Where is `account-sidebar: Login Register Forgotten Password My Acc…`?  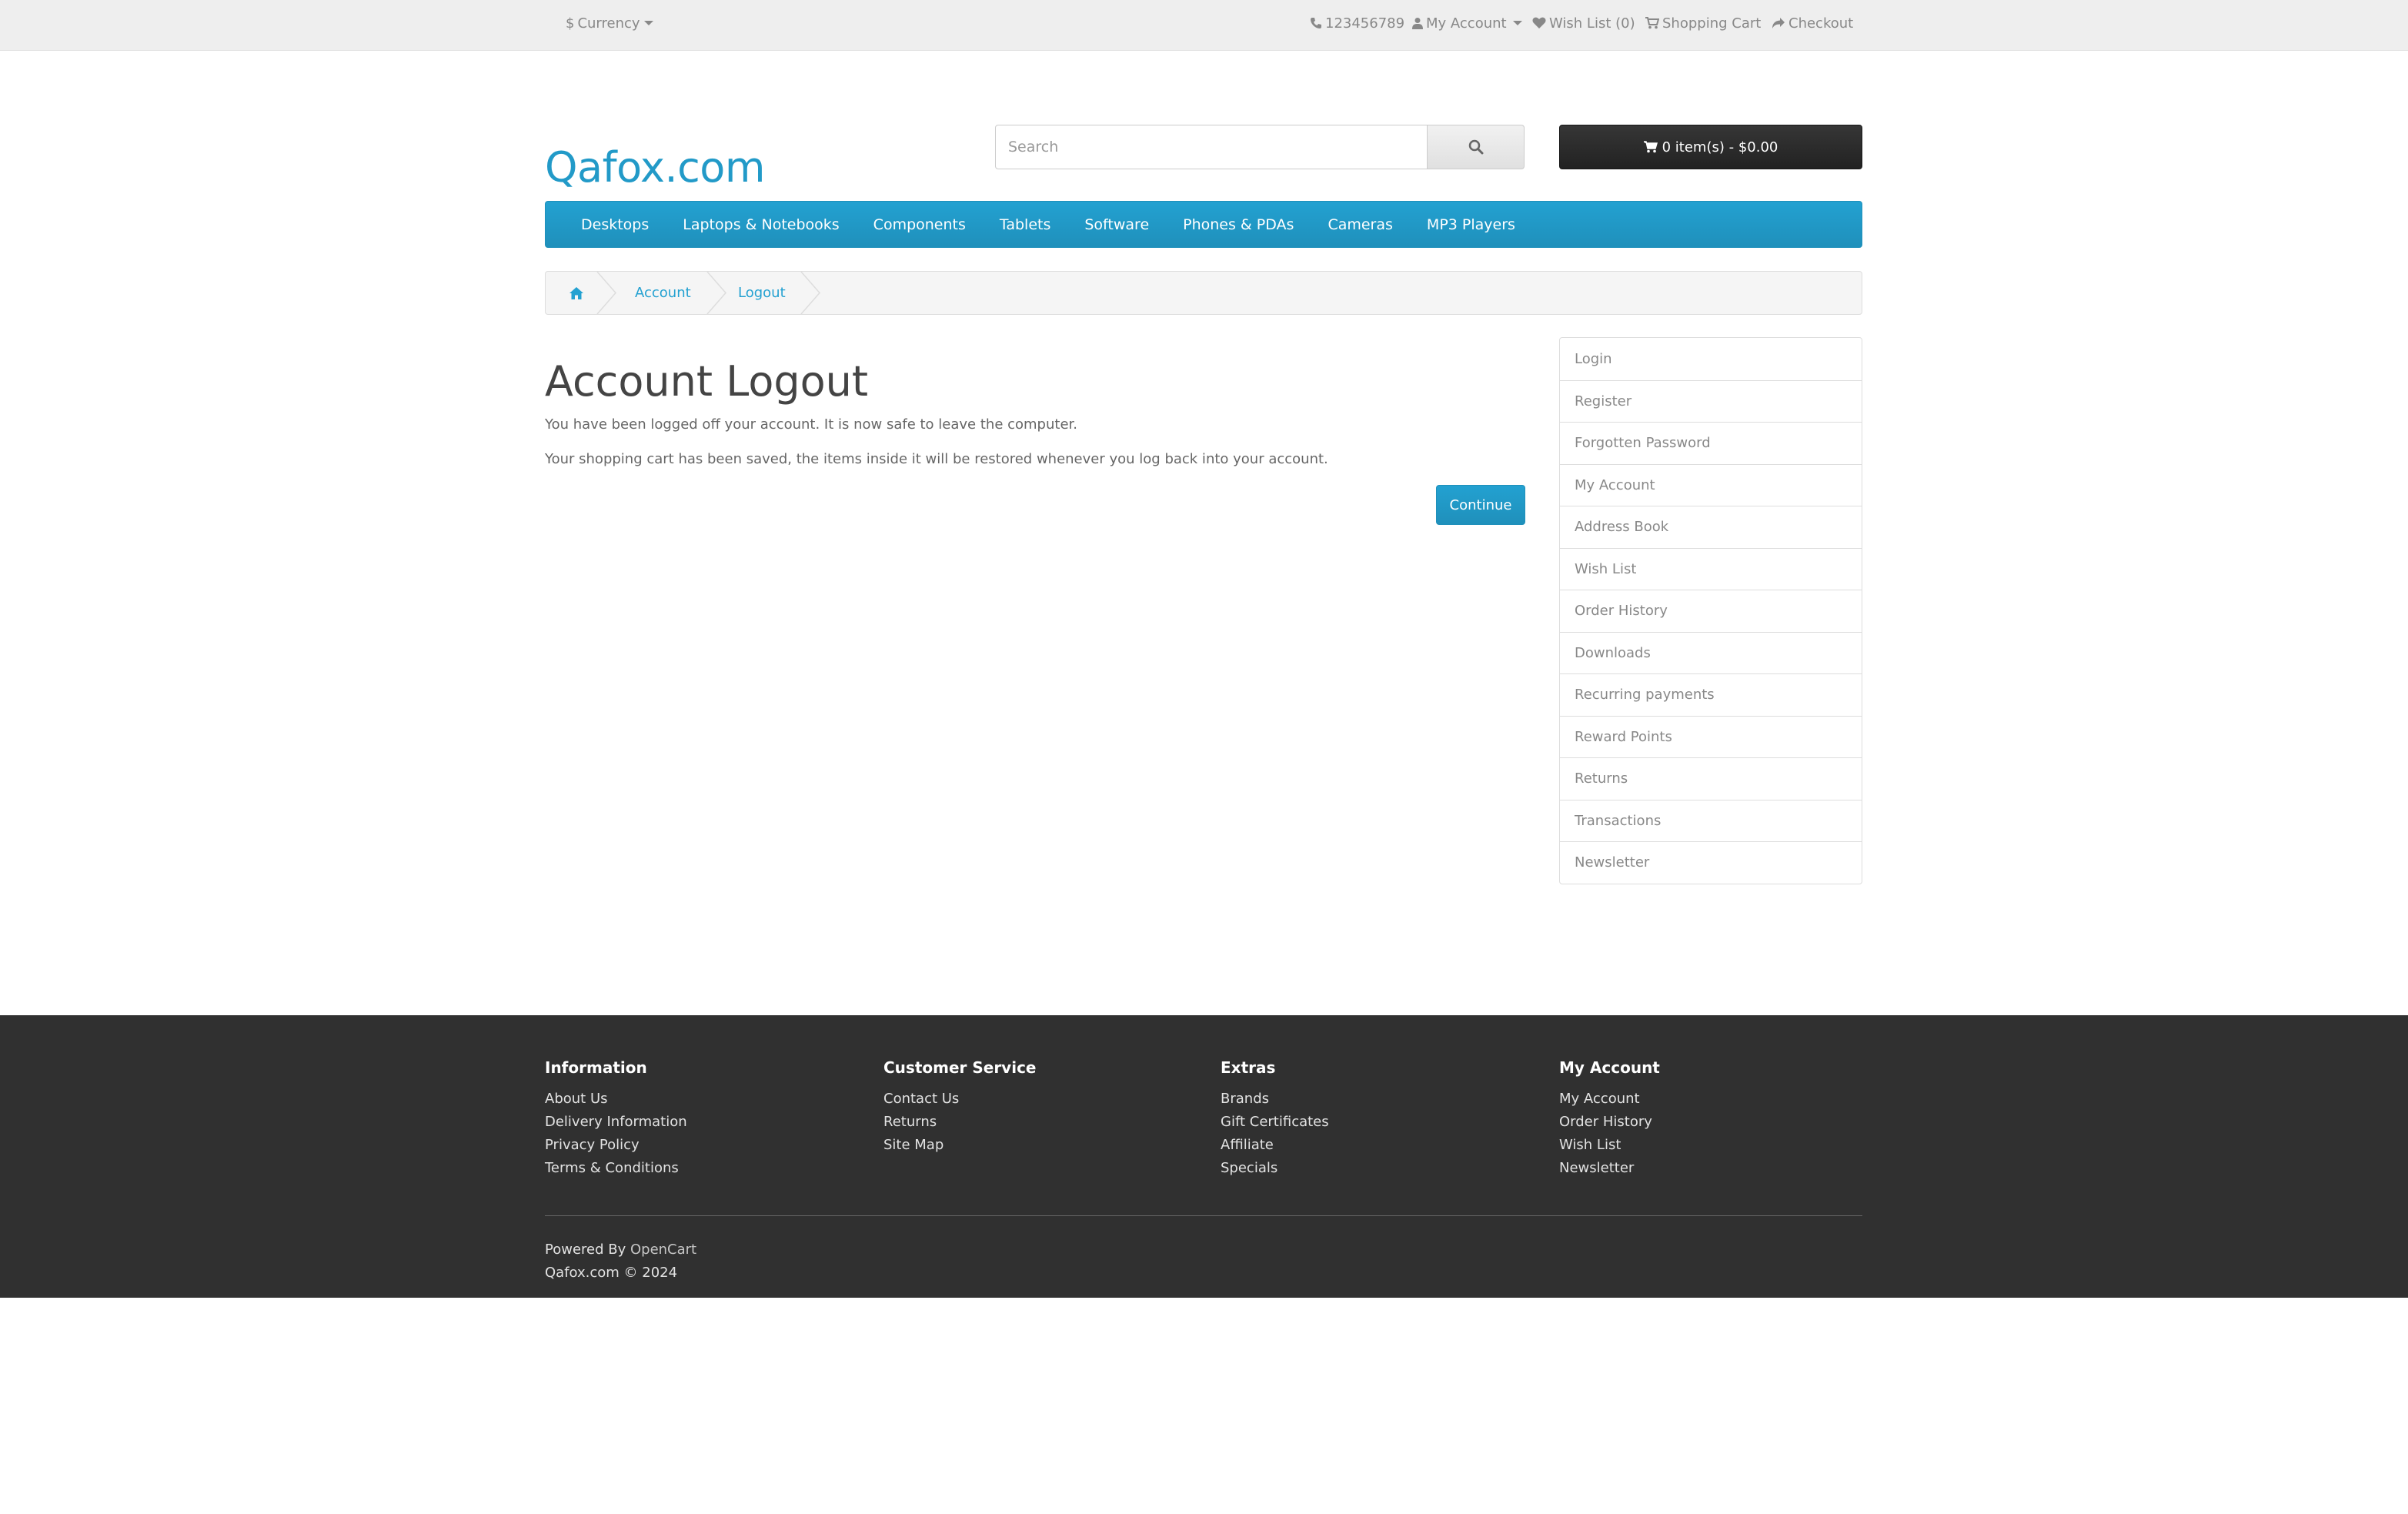
account-sidebar: Login Register Forgotten Password My Acc… is located at coordinates (1710, 610).